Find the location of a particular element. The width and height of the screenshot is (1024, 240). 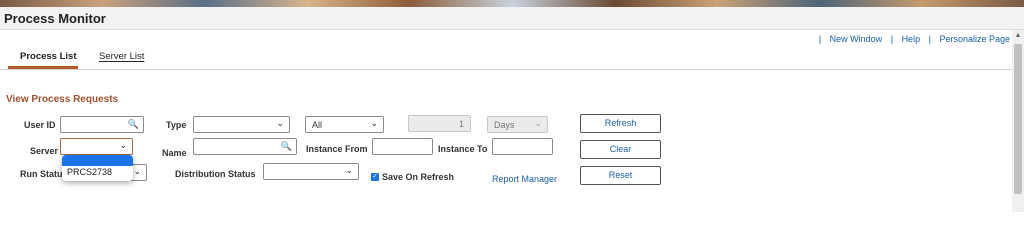

instance-to-label: Instance To is located at coordinates (463, 149).